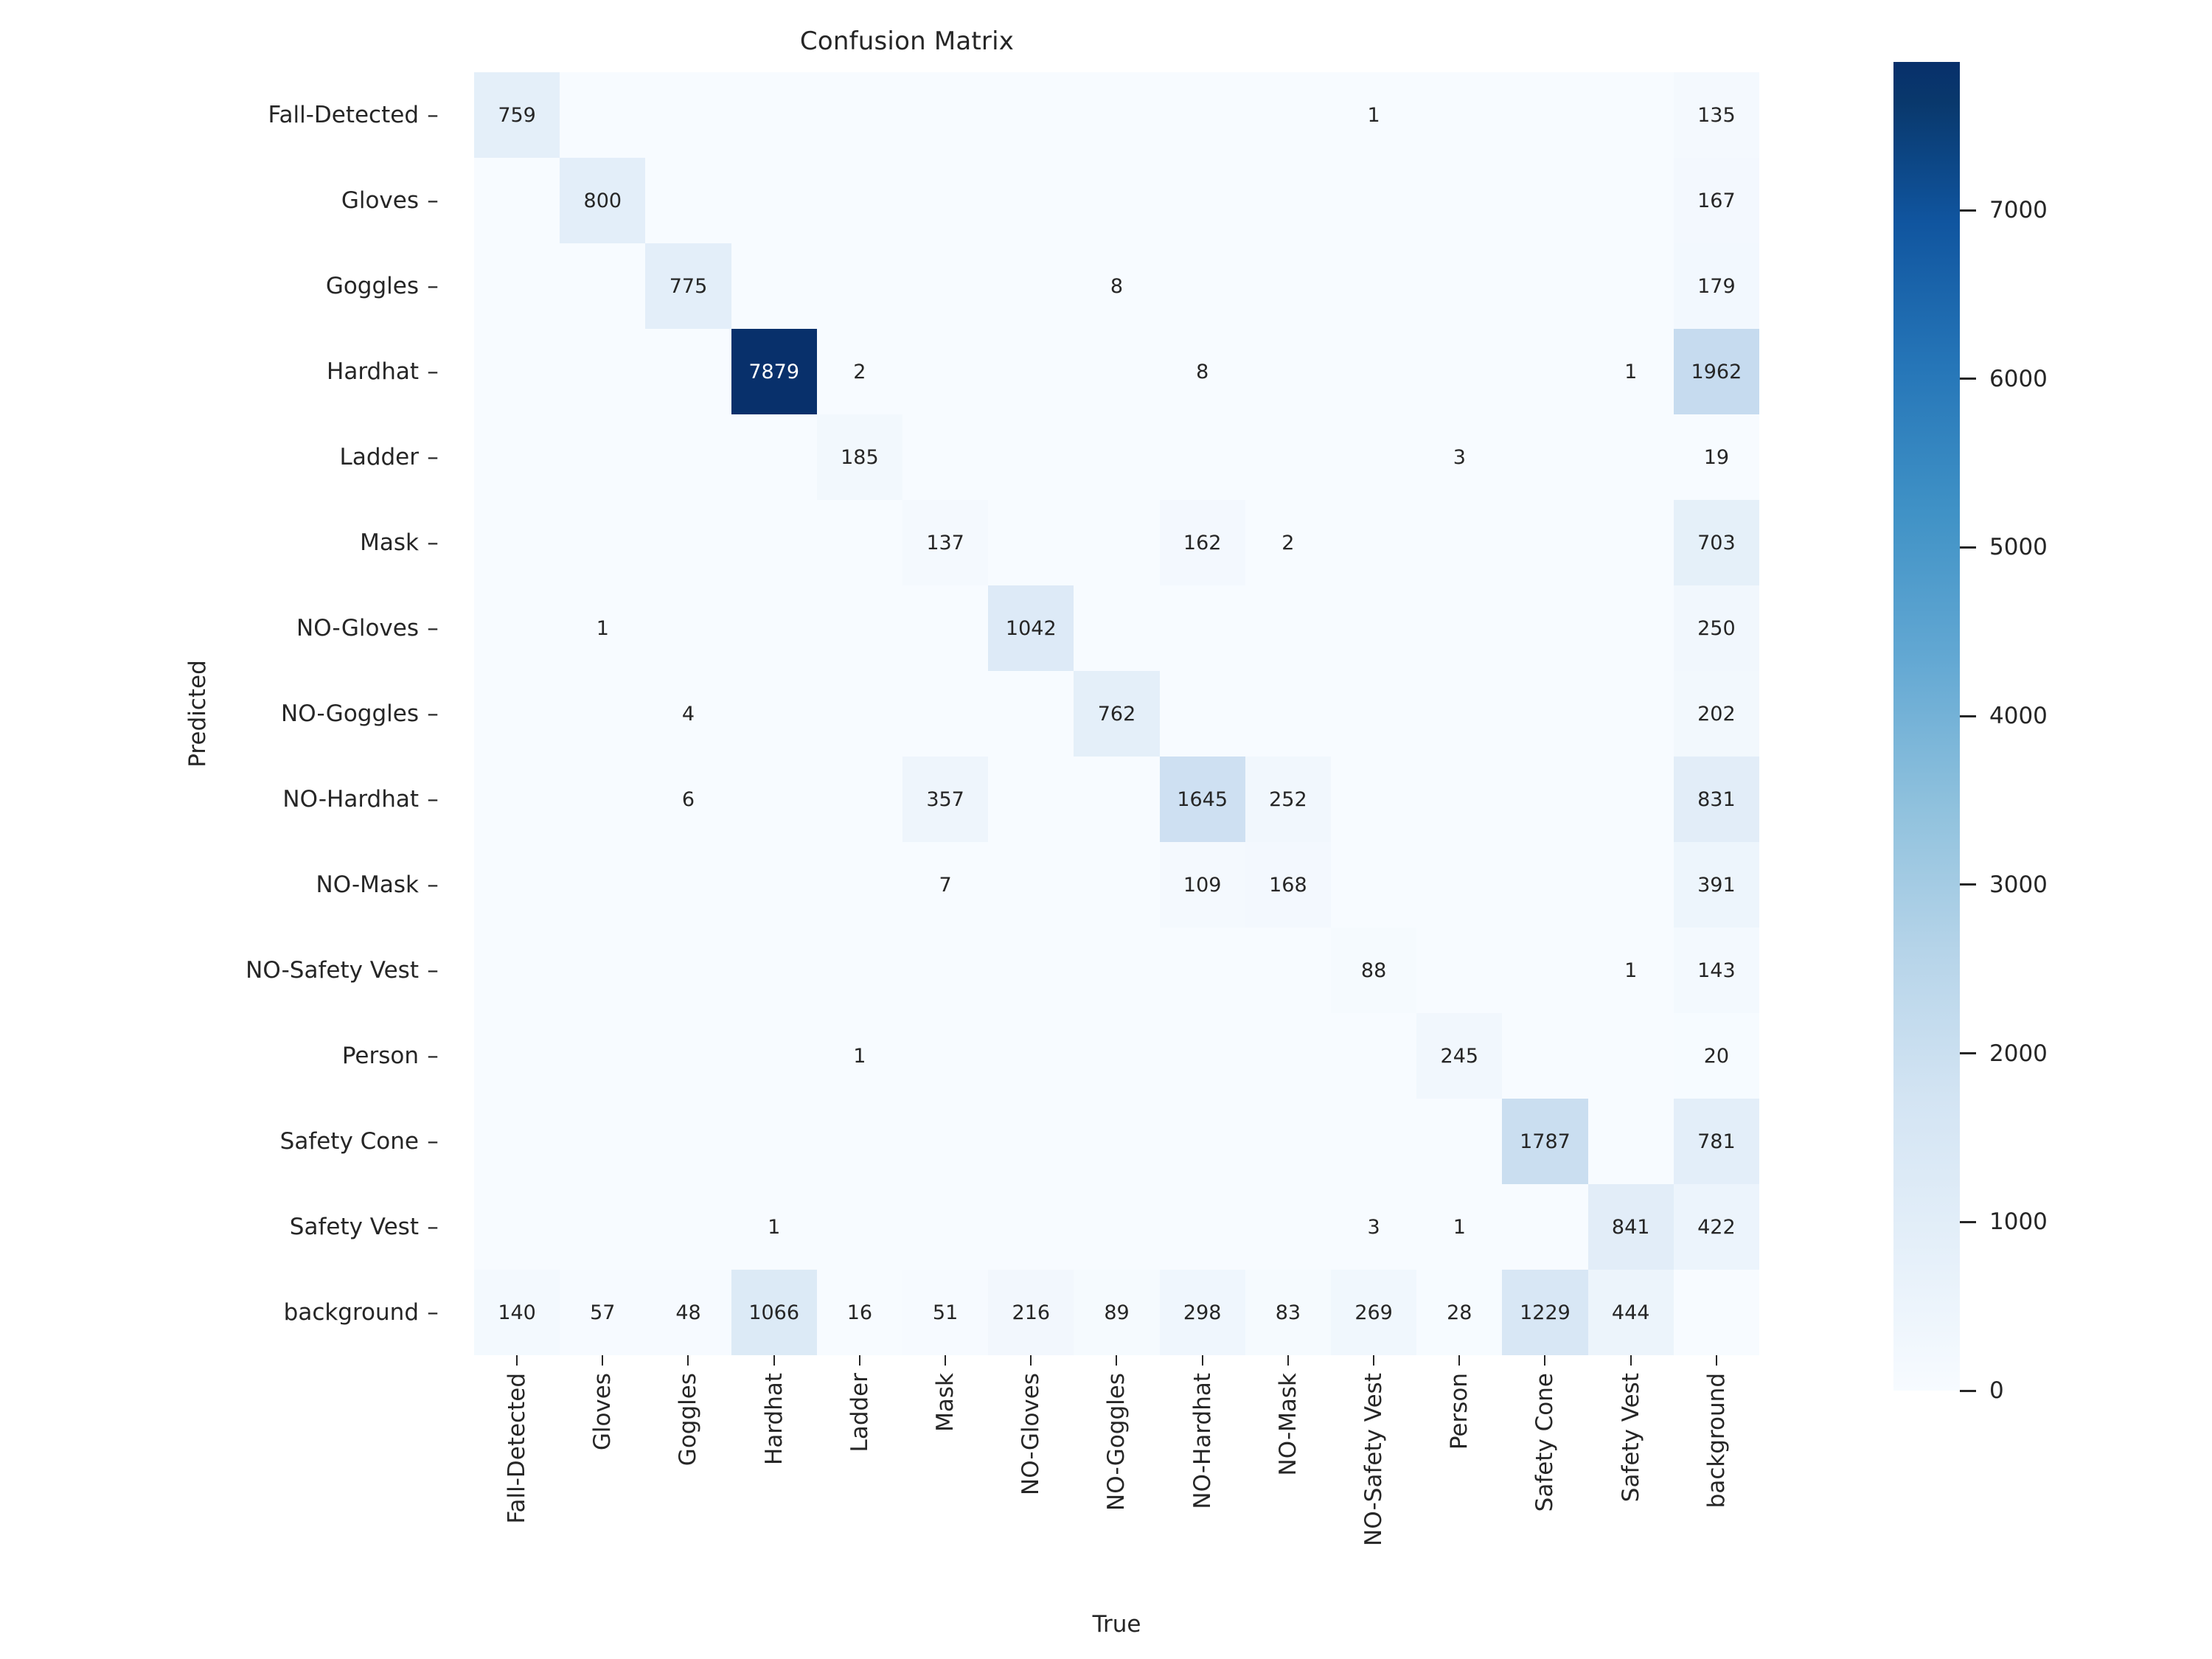 The height and width of the screenshot is (1659, 2212). What do you see at coordinates (389, 542) in the screenshot?
I see `y-tick-text: Mask` at bounding box center [389, 542].